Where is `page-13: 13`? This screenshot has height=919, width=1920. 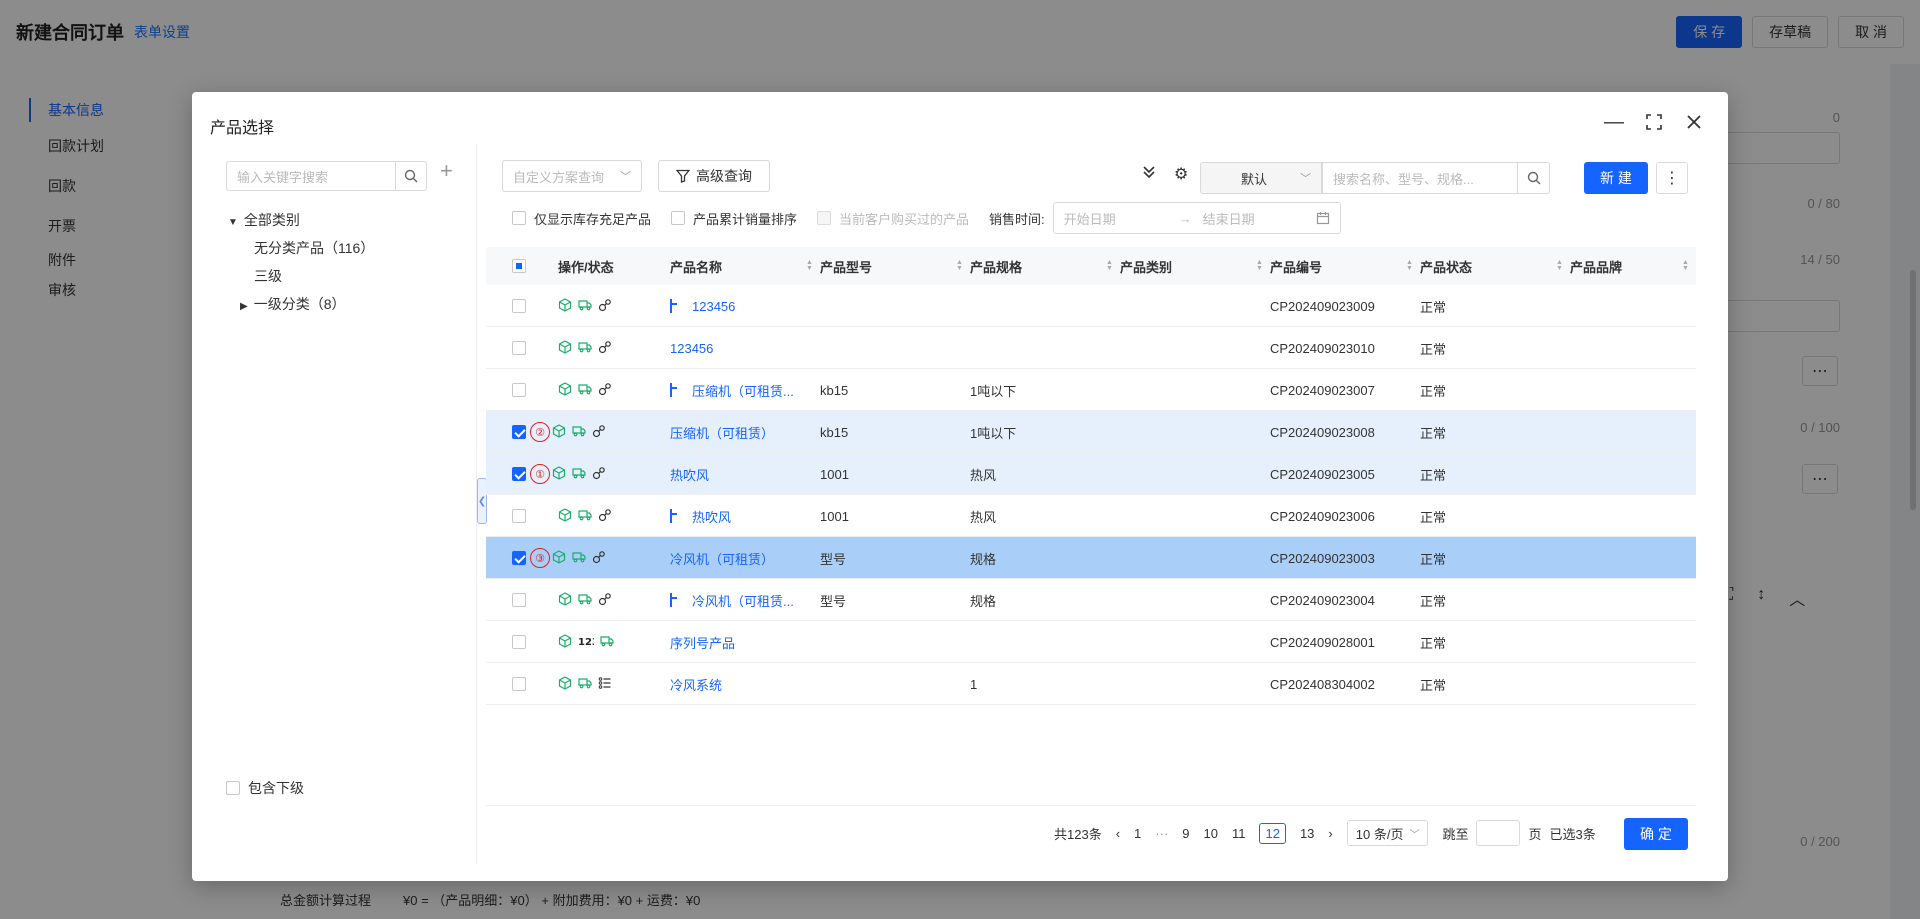 page-13: 13 is located at coordinates (1307, 833).